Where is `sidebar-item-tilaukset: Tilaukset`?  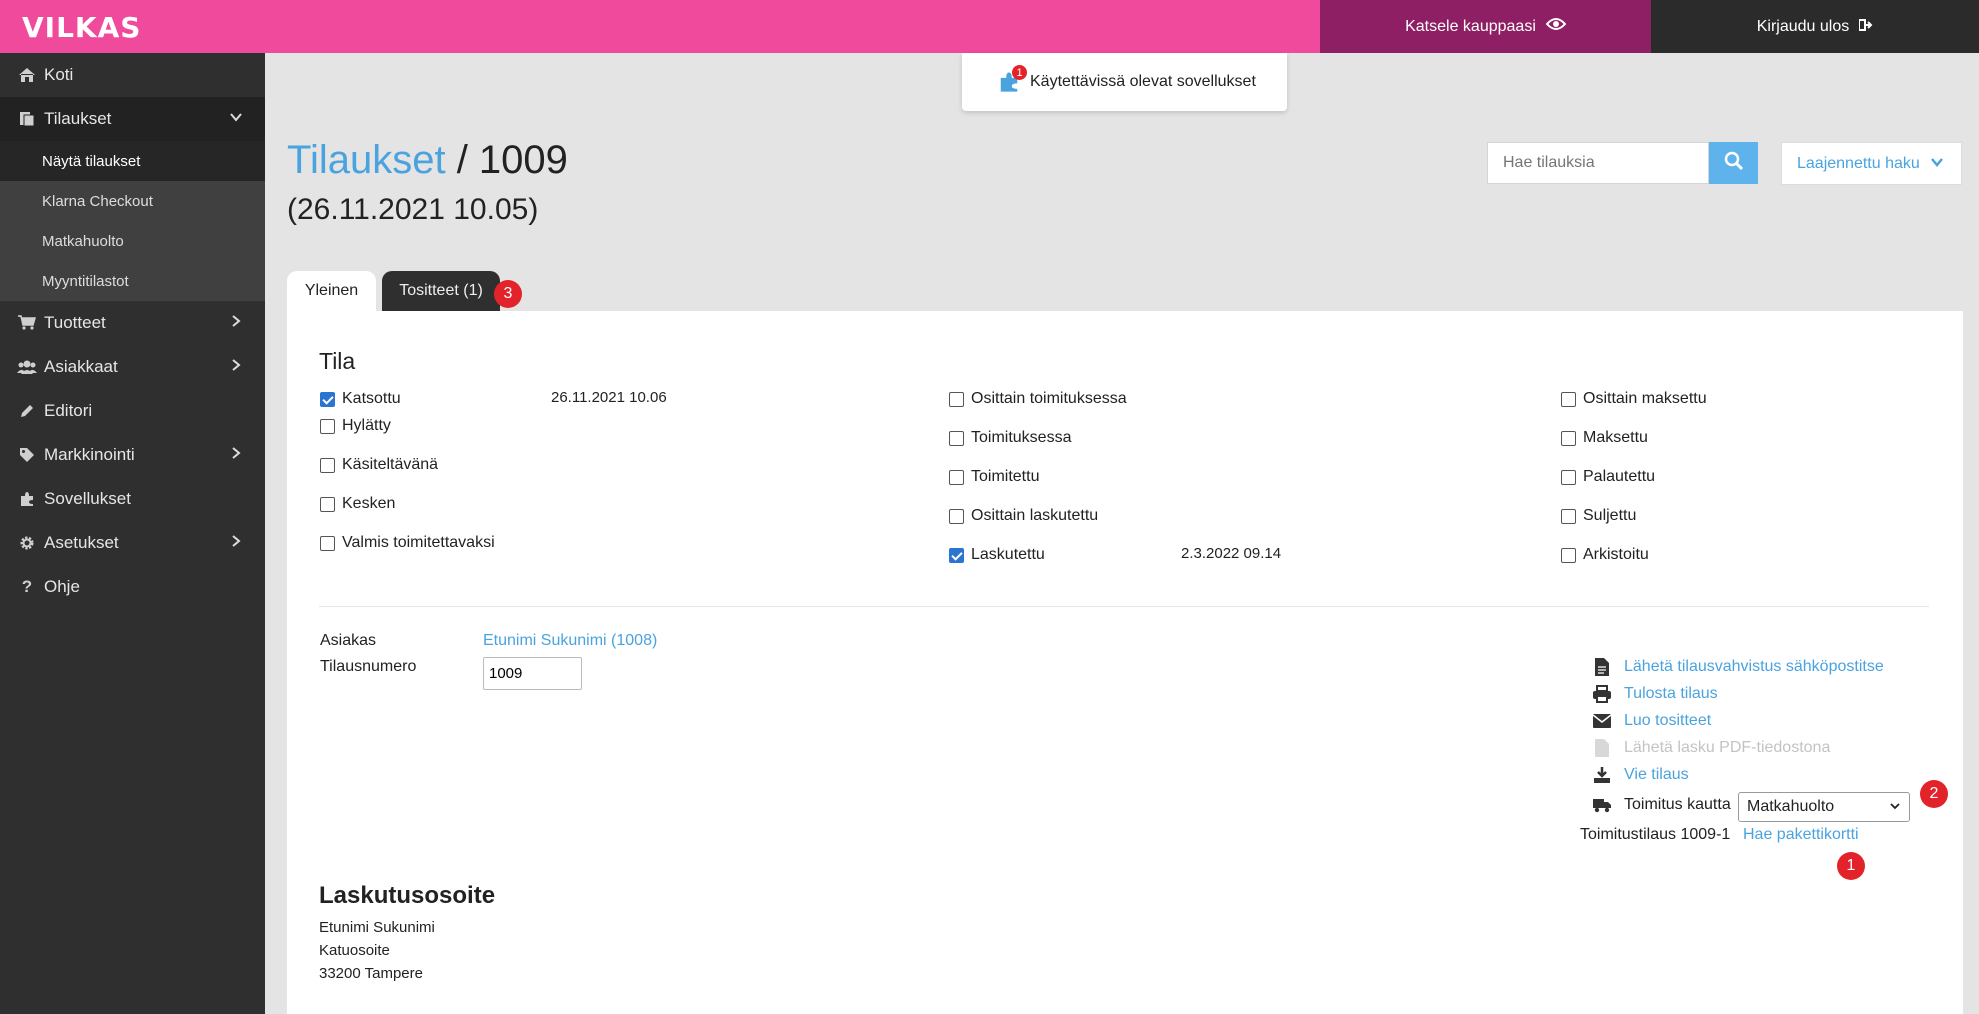 sidebar-item-tilaukset: Tilaukset is located at coordinates (132, 119).